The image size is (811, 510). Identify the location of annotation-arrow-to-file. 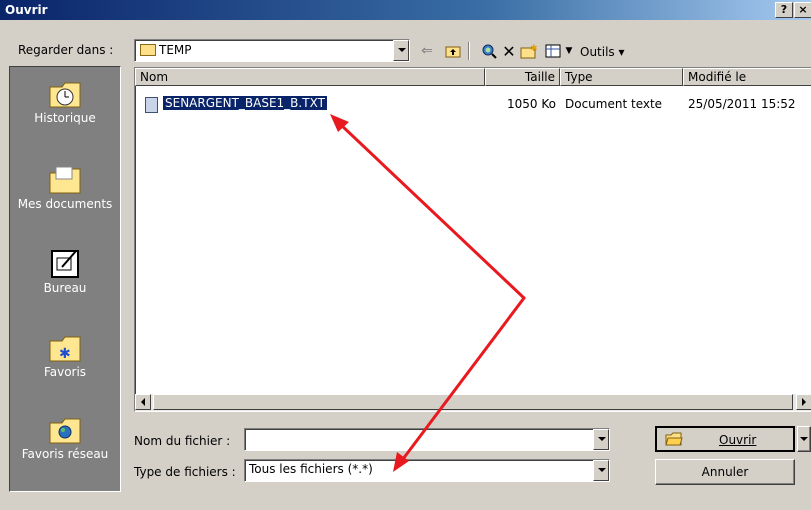
(432, 211).